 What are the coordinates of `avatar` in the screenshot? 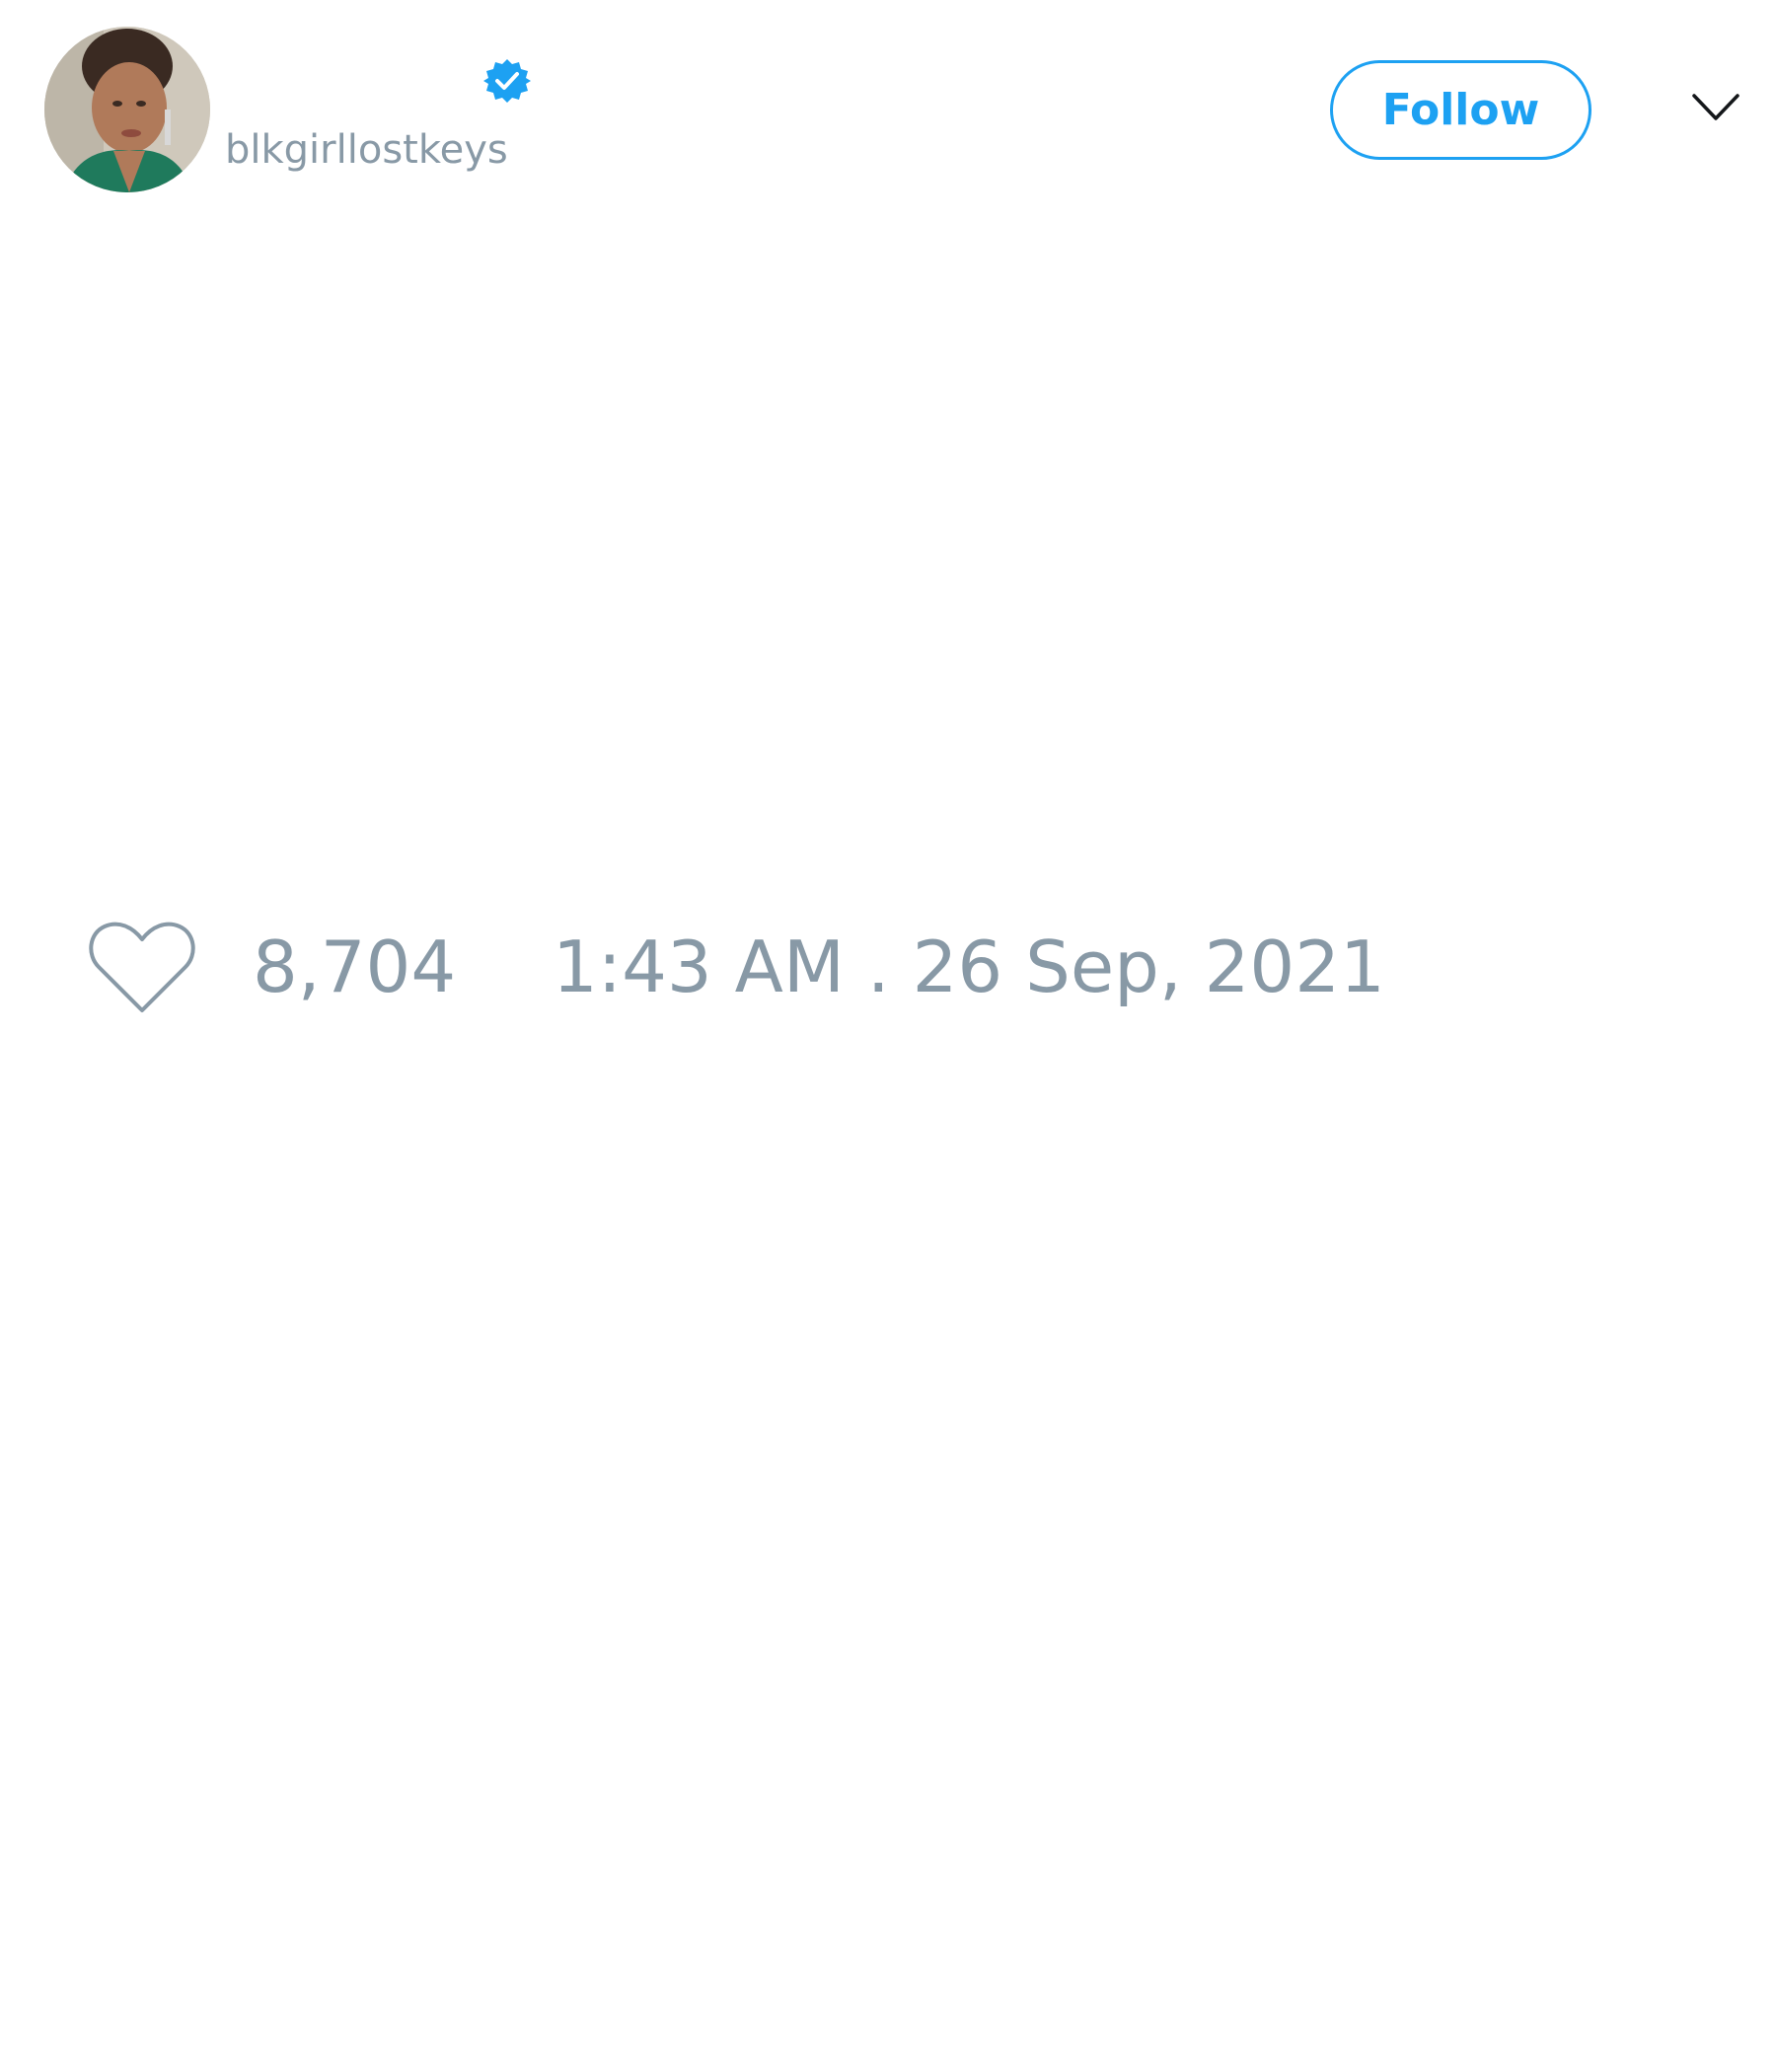 It's located at (127, 110).